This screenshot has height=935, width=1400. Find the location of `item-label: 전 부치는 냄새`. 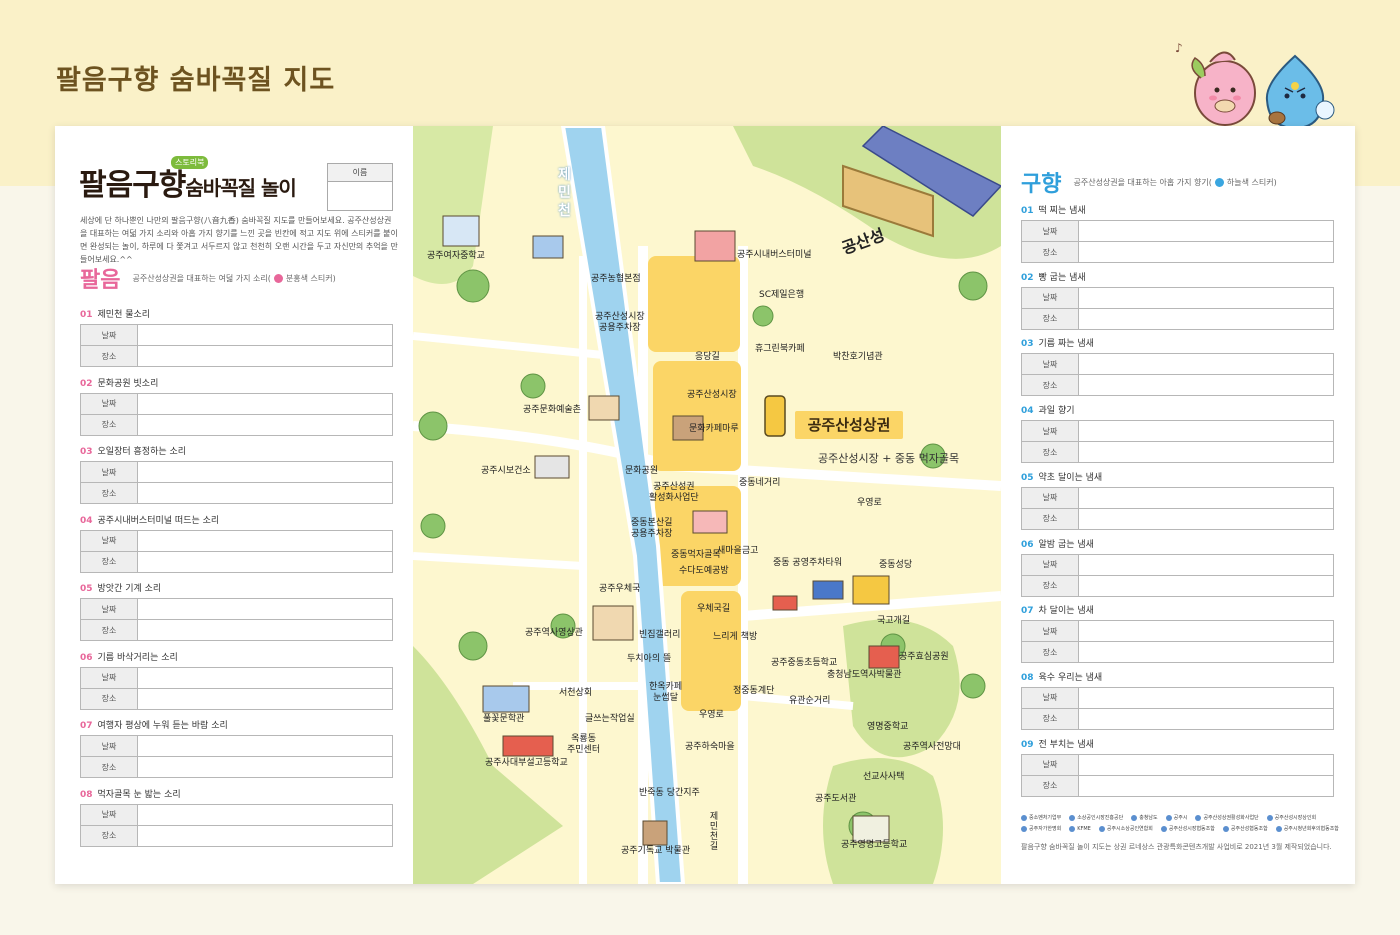

item-label: 전 부치는 냄새 is located at coordinates (1066, 744).